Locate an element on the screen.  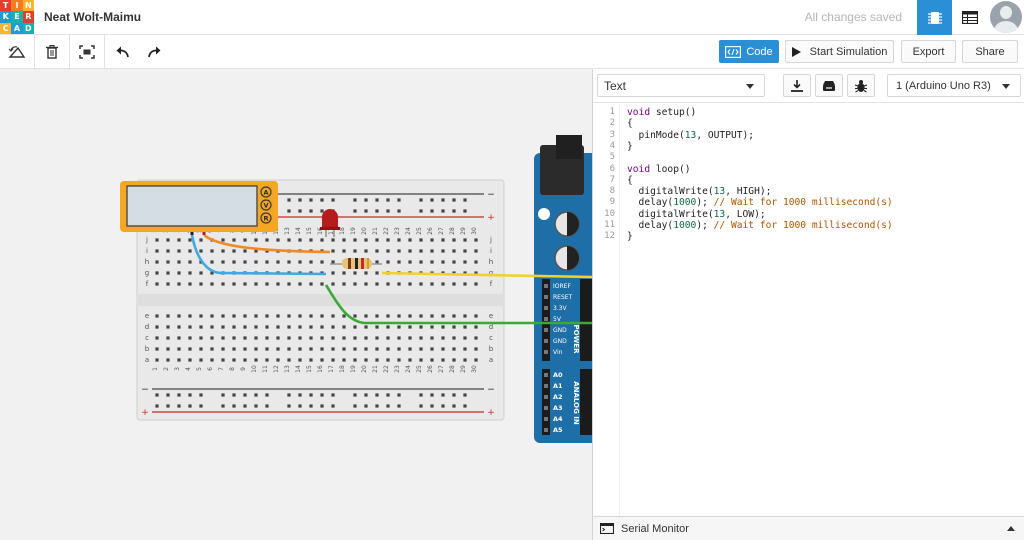
code-line: pinMode(13, OUTPUT); is located at coordinates (691, 135).